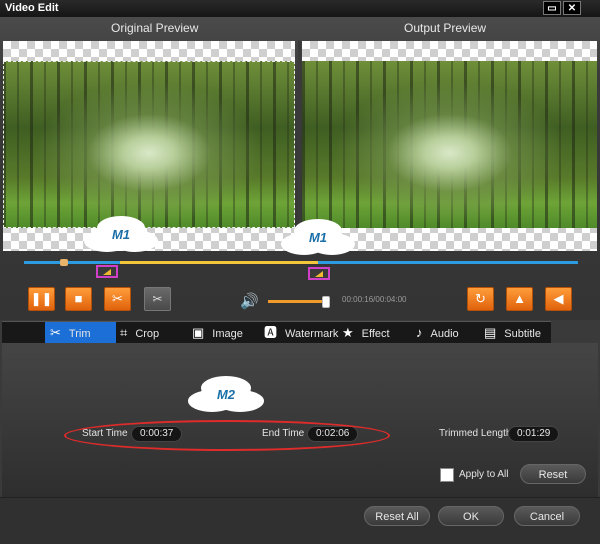  What do you see at coordinates (249, 301) in the screenshot?
I see `volume-icon: 🔊` at bounding box center [249, 301].